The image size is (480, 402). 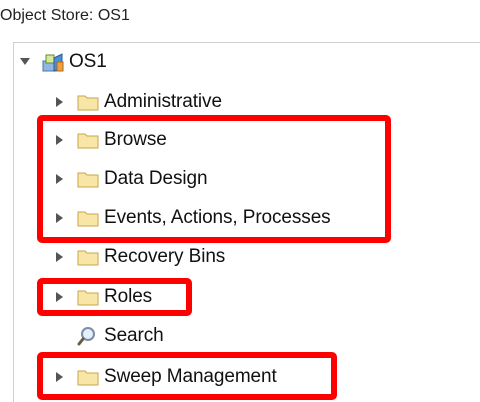 I want to click on tree-item-label: Administrative, so click(x=163, y=101).